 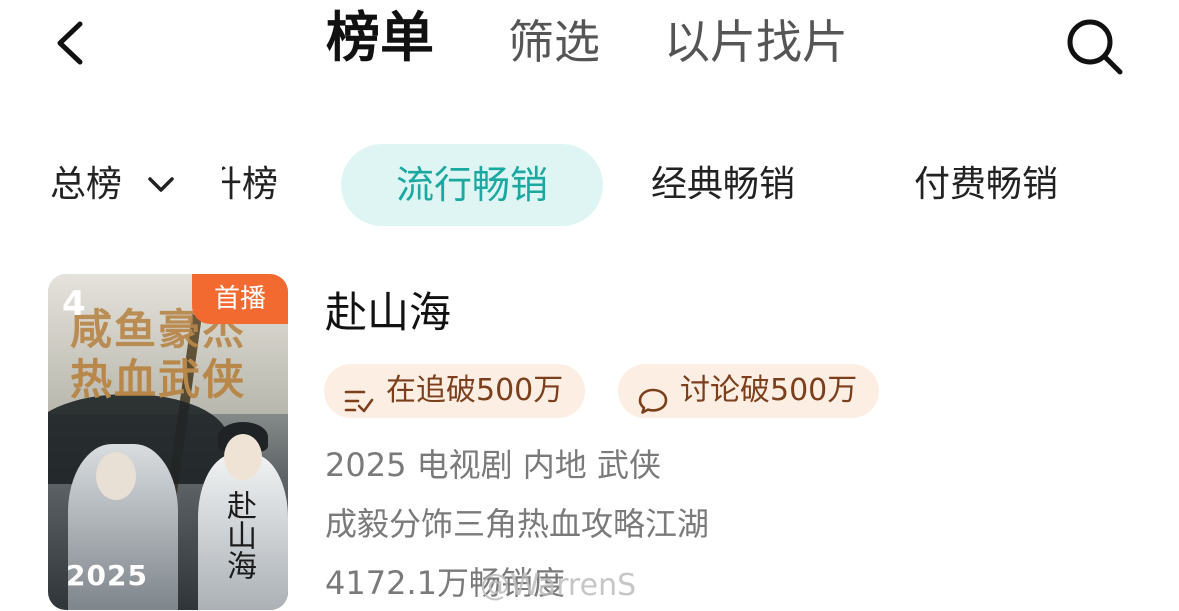 I want to click on tab-filter: 筛选, so click(x=554, y=42).